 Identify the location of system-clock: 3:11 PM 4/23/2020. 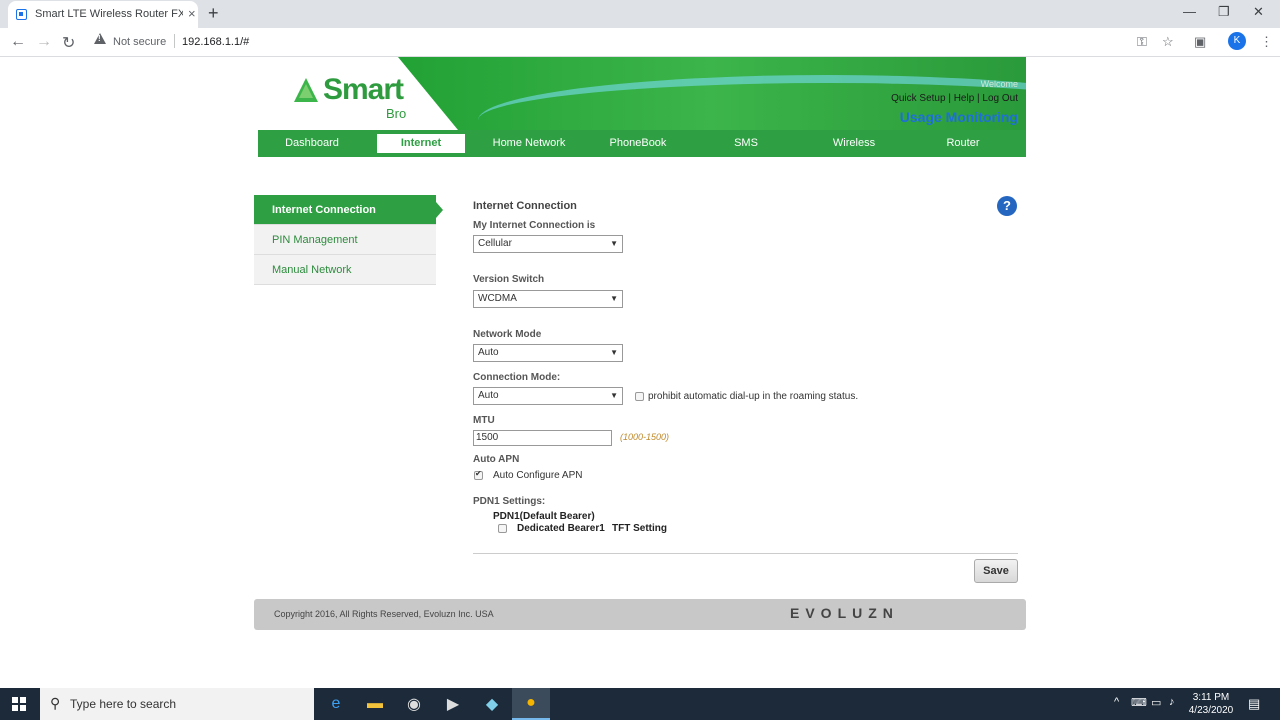
(1211, 704).